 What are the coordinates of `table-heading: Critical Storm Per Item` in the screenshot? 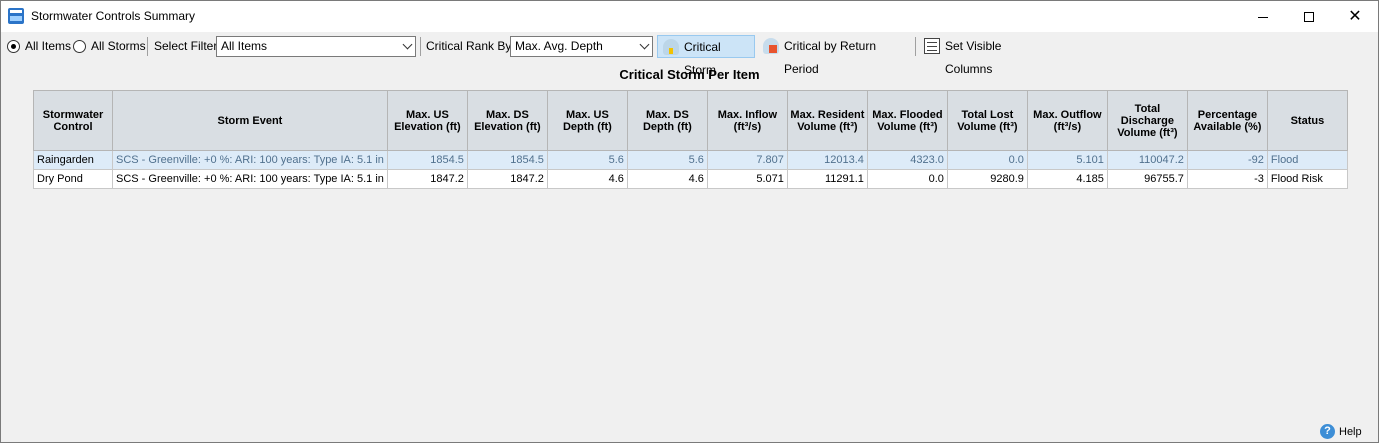 It's located at (689, 74).